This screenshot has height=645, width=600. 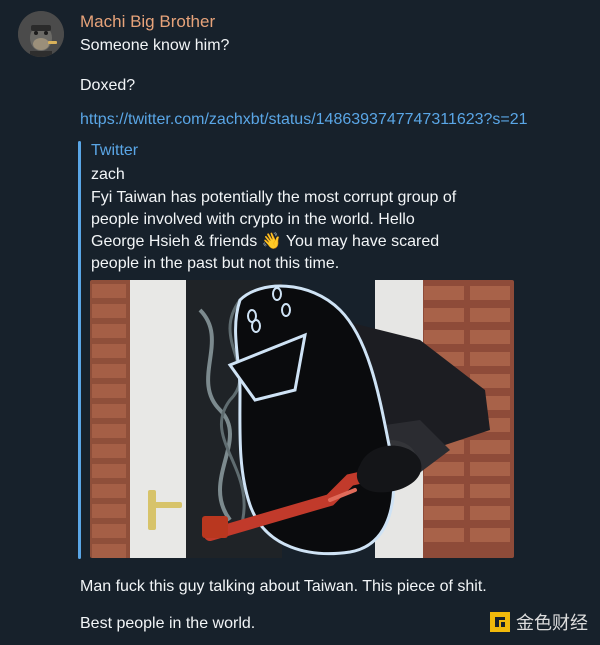 I want to click on avatar, so click(x=41, y=34).